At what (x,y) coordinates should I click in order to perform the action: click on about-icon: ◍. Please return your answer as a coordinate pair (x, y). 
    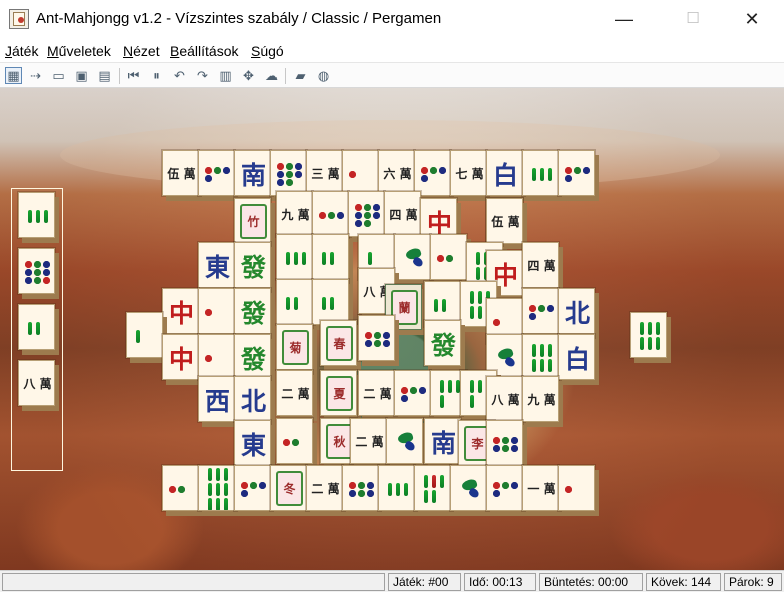
    Looking at the image, I should click on (323, 75).